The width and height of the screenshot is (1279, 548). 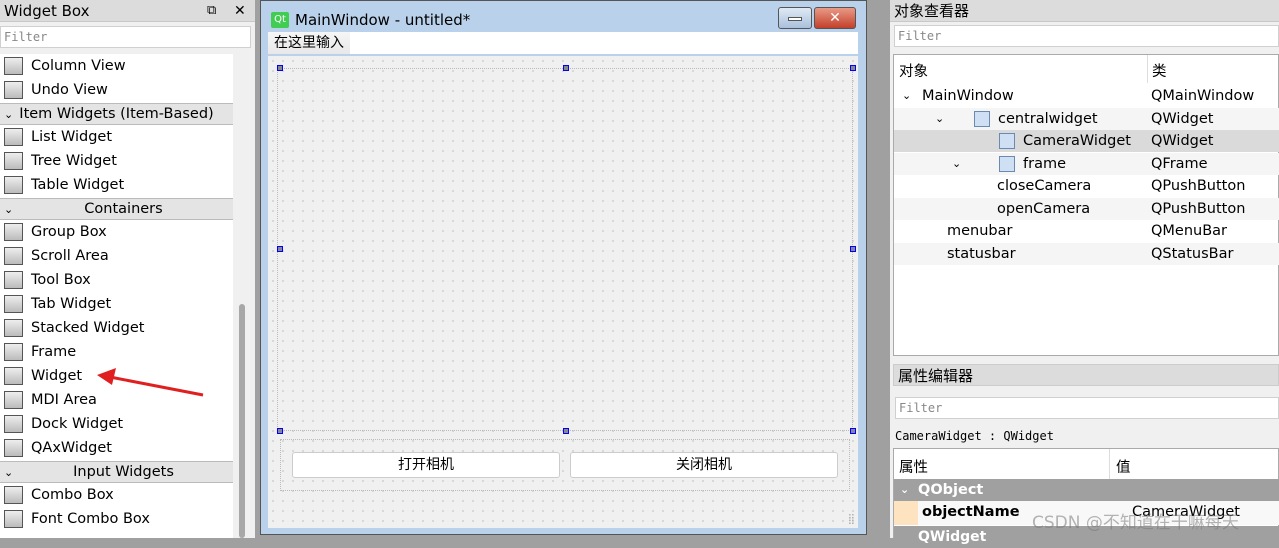 I want to click on form-title: Qt MainWindow - untitled*, so click(x=370, y=20).